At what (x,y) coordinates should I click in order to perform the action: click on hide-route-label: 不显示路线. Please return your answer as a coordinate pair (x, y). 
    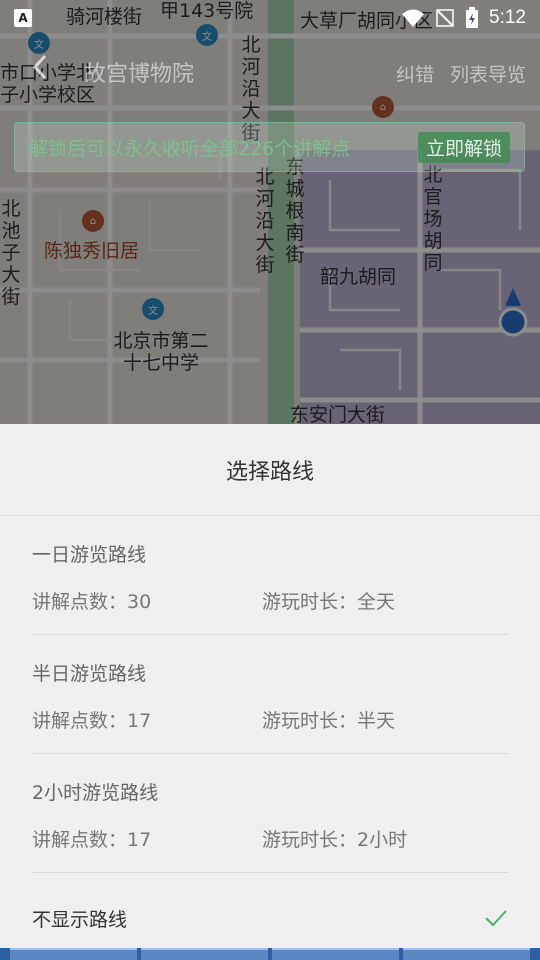
    Looking at the image, I should click on (80, 919).